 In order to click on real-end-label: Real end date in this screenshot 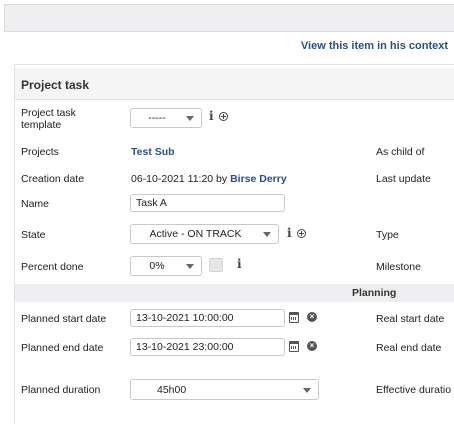, I will do `click(409, 348)`.